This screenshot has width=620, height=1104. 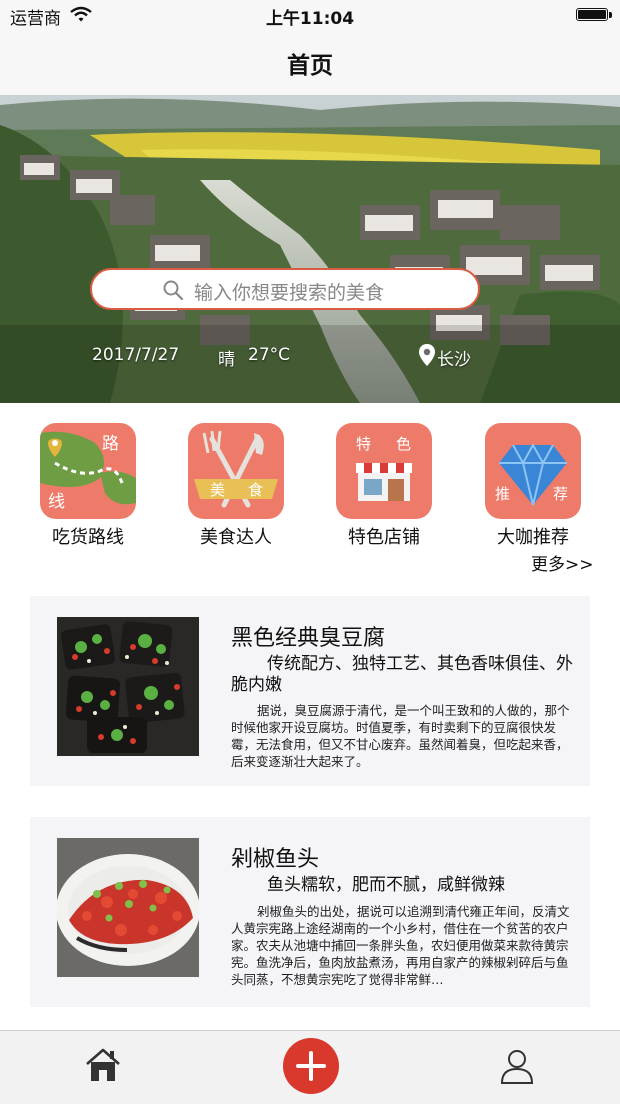 I want to click on recommend-icon-text-2: 荐, so click(x=560, y=494).